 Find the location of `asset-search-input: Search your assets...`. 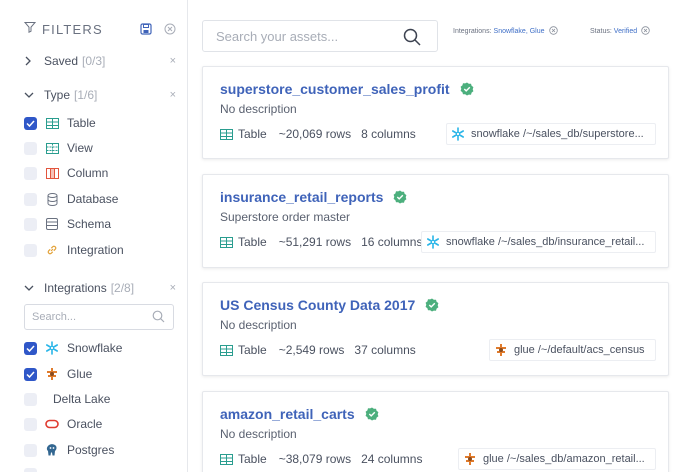

asset-search-input: Search your assets... is located at coordinates (320, 36).